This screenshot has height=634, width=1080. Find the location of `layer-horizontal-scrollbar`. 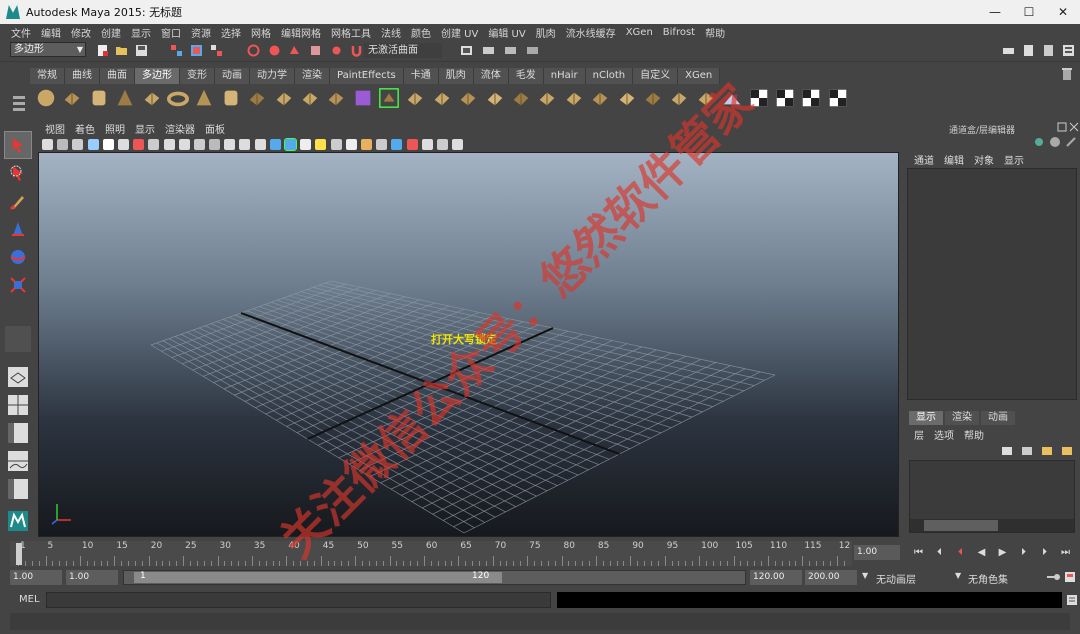

layer-horizontal-scrollbar is located at coordinates (992, 525).